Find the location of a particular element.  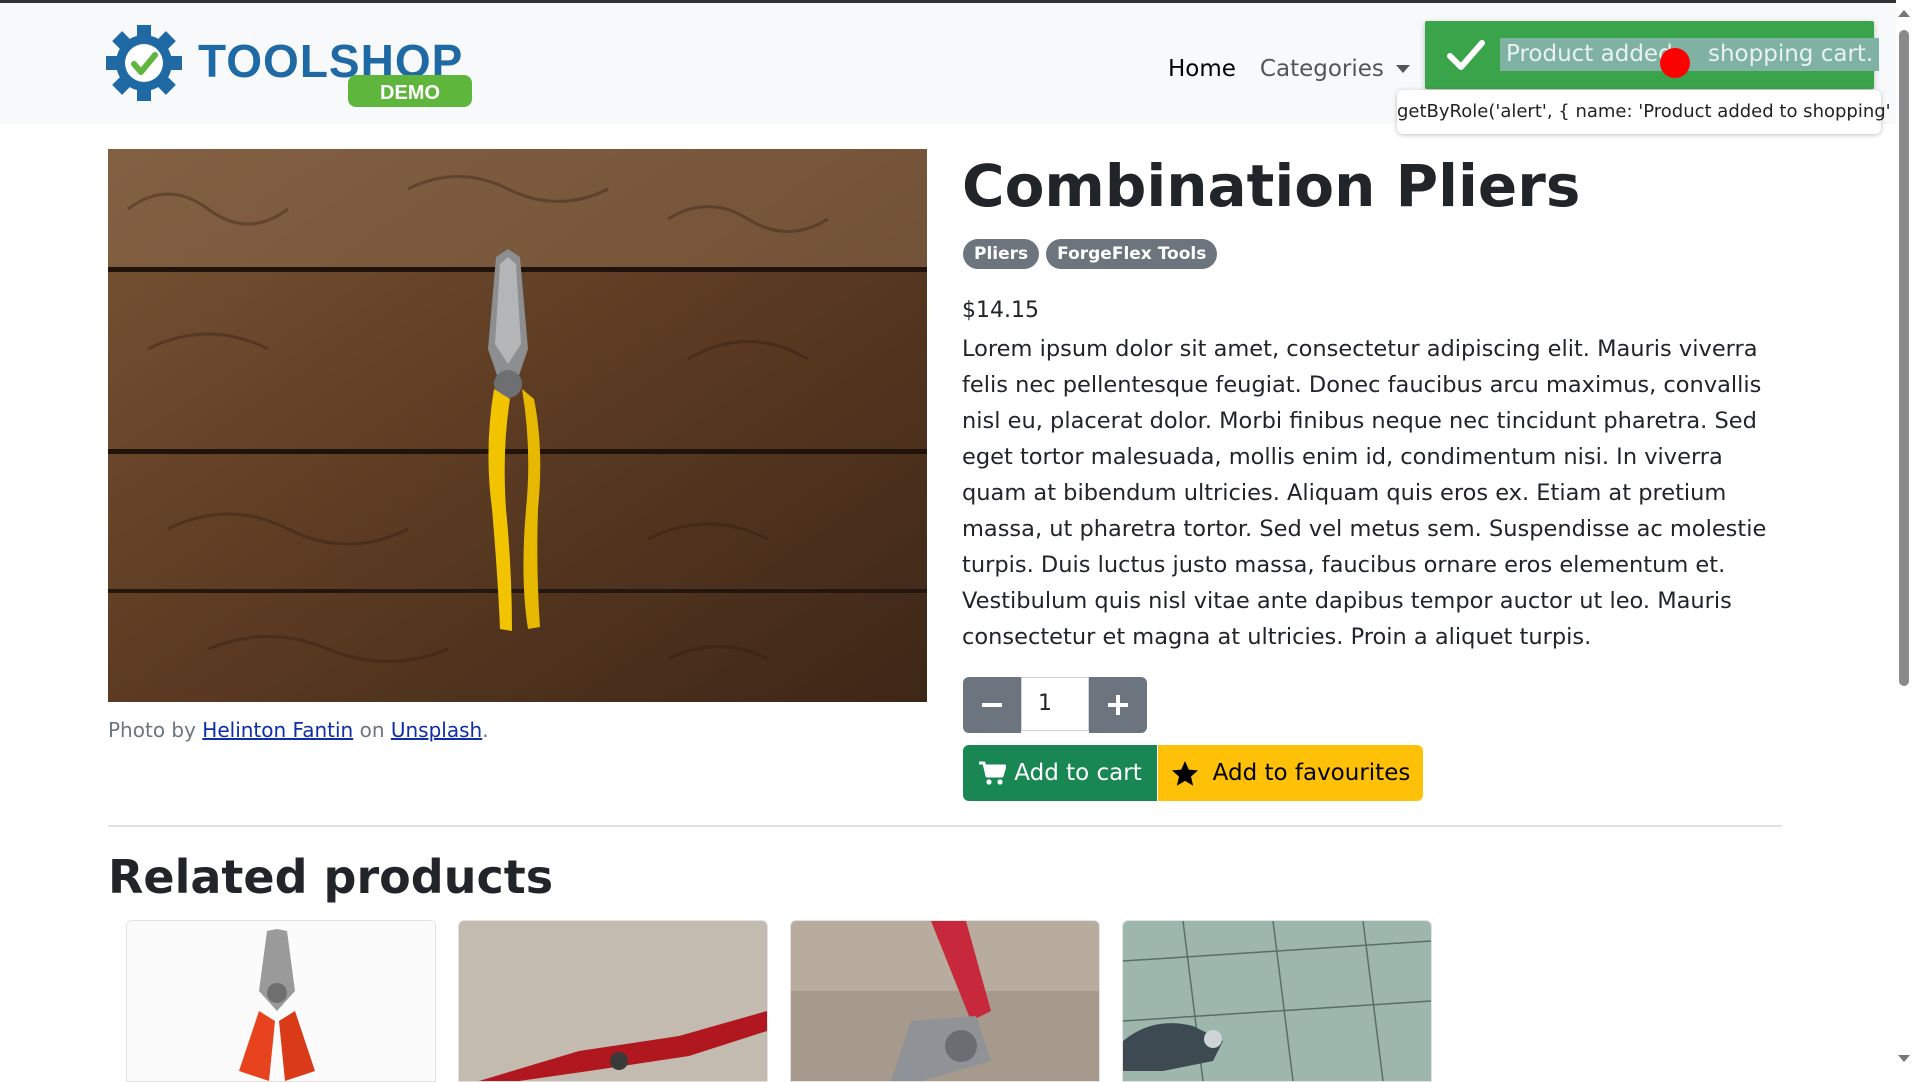

photo-credit-mid: on is located at coordinates (372, 730).